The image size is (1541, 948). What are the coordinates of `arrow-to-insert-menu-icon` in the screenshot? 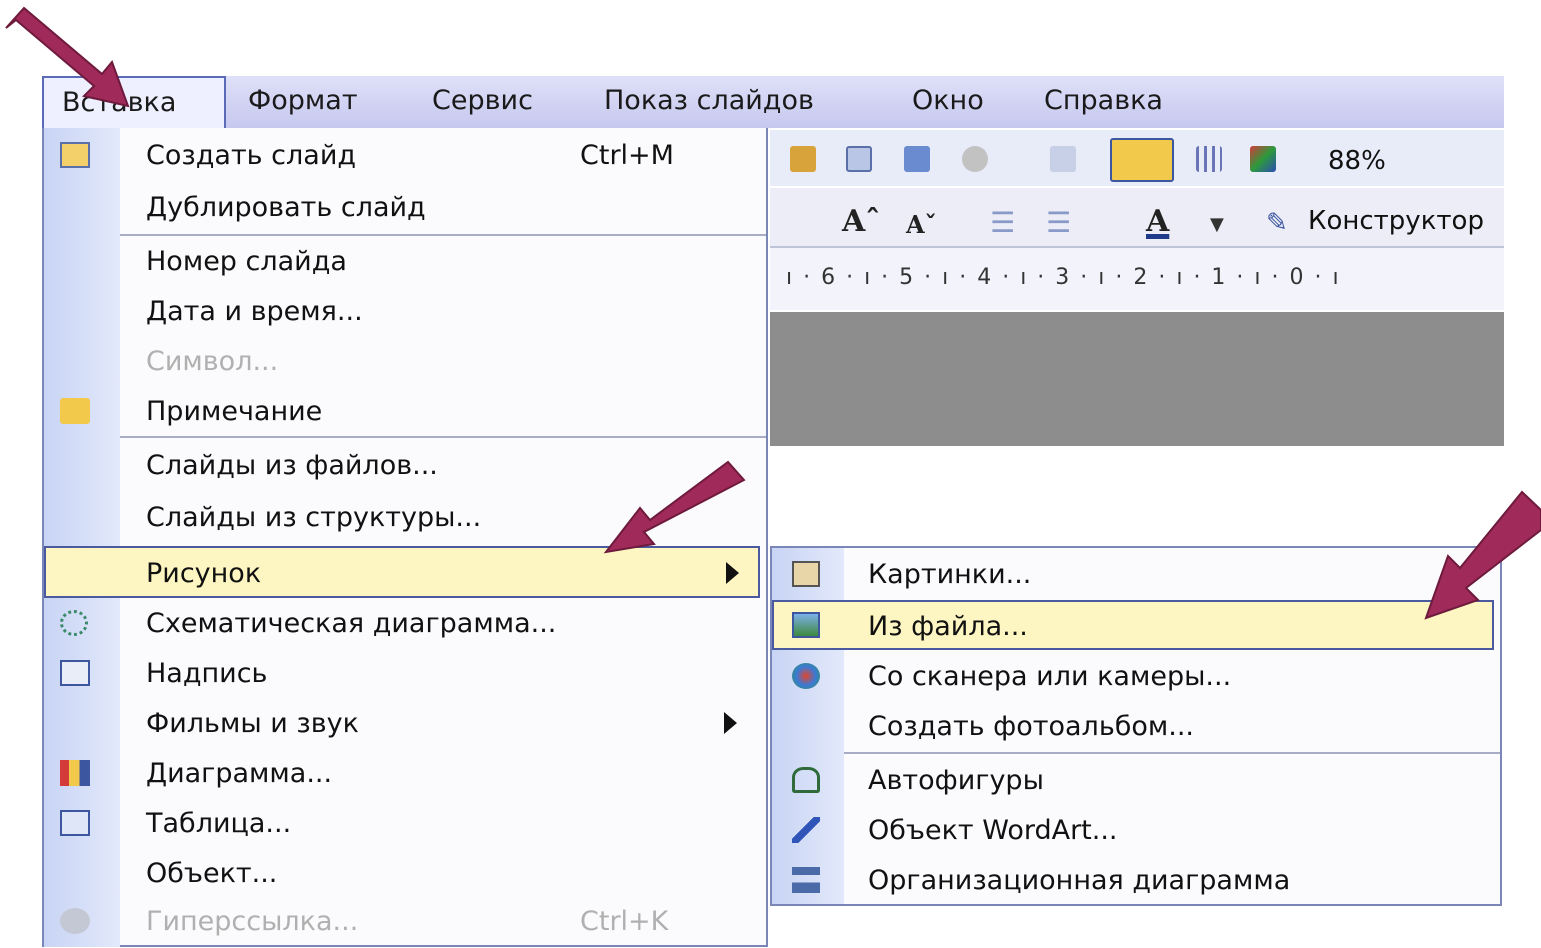 It's located at (67, 57).